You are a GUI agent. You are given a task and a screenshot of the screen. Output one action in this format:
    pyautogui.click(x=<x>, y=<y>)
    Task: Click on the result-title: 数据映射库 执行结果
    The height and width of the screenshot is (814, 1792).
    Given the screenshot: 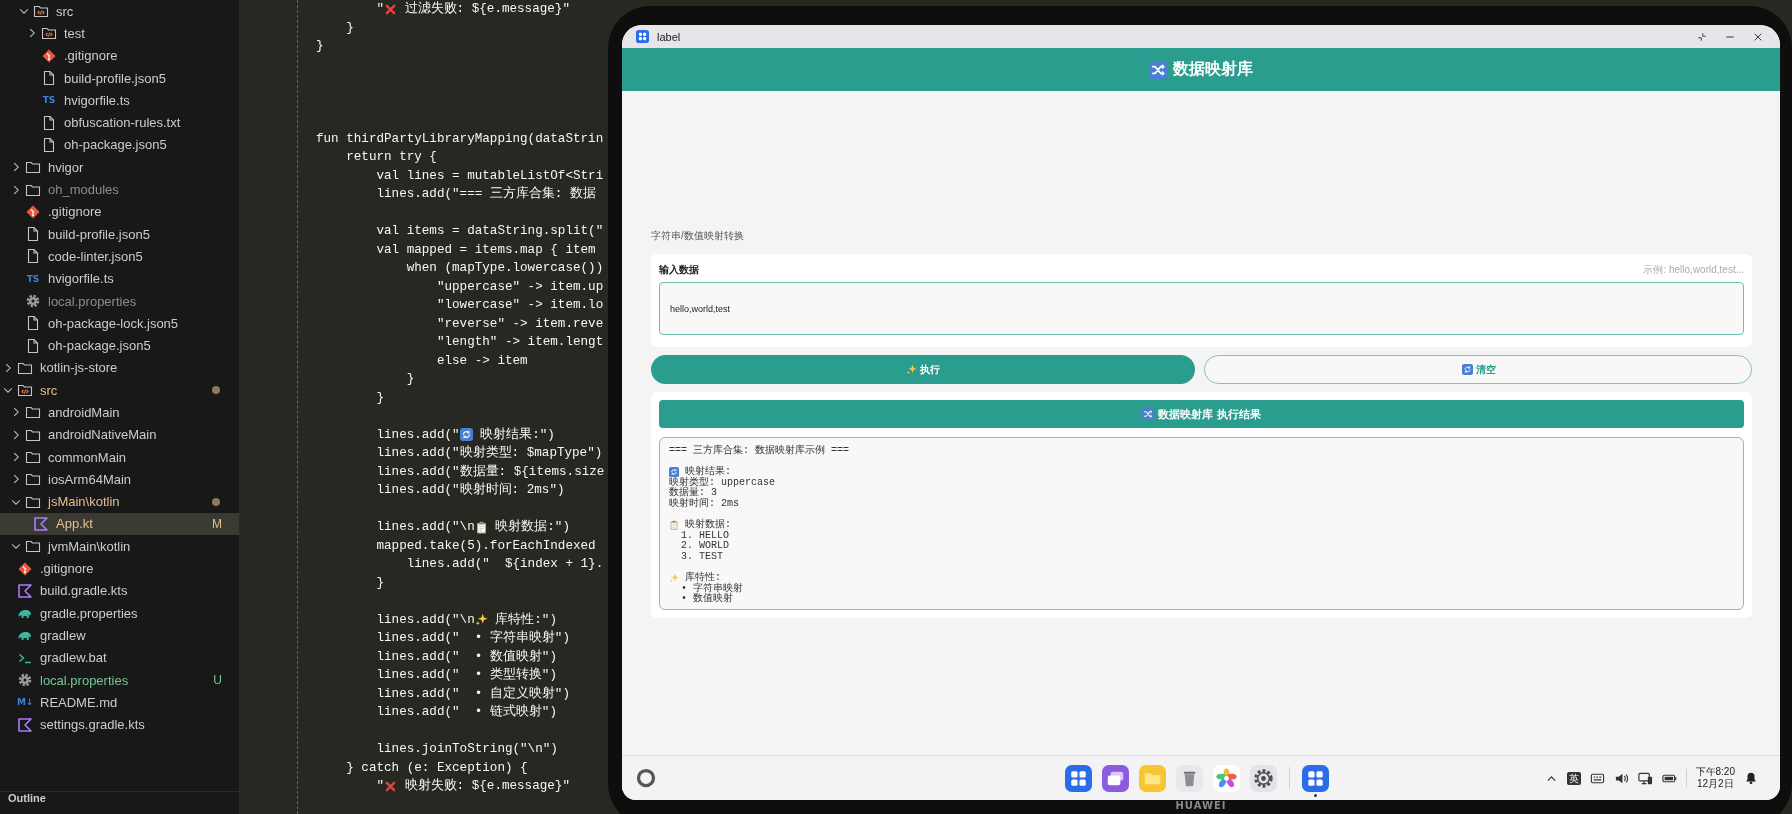 What is the action you would take?
    pyautogui.click(x=1209, y=414)
    